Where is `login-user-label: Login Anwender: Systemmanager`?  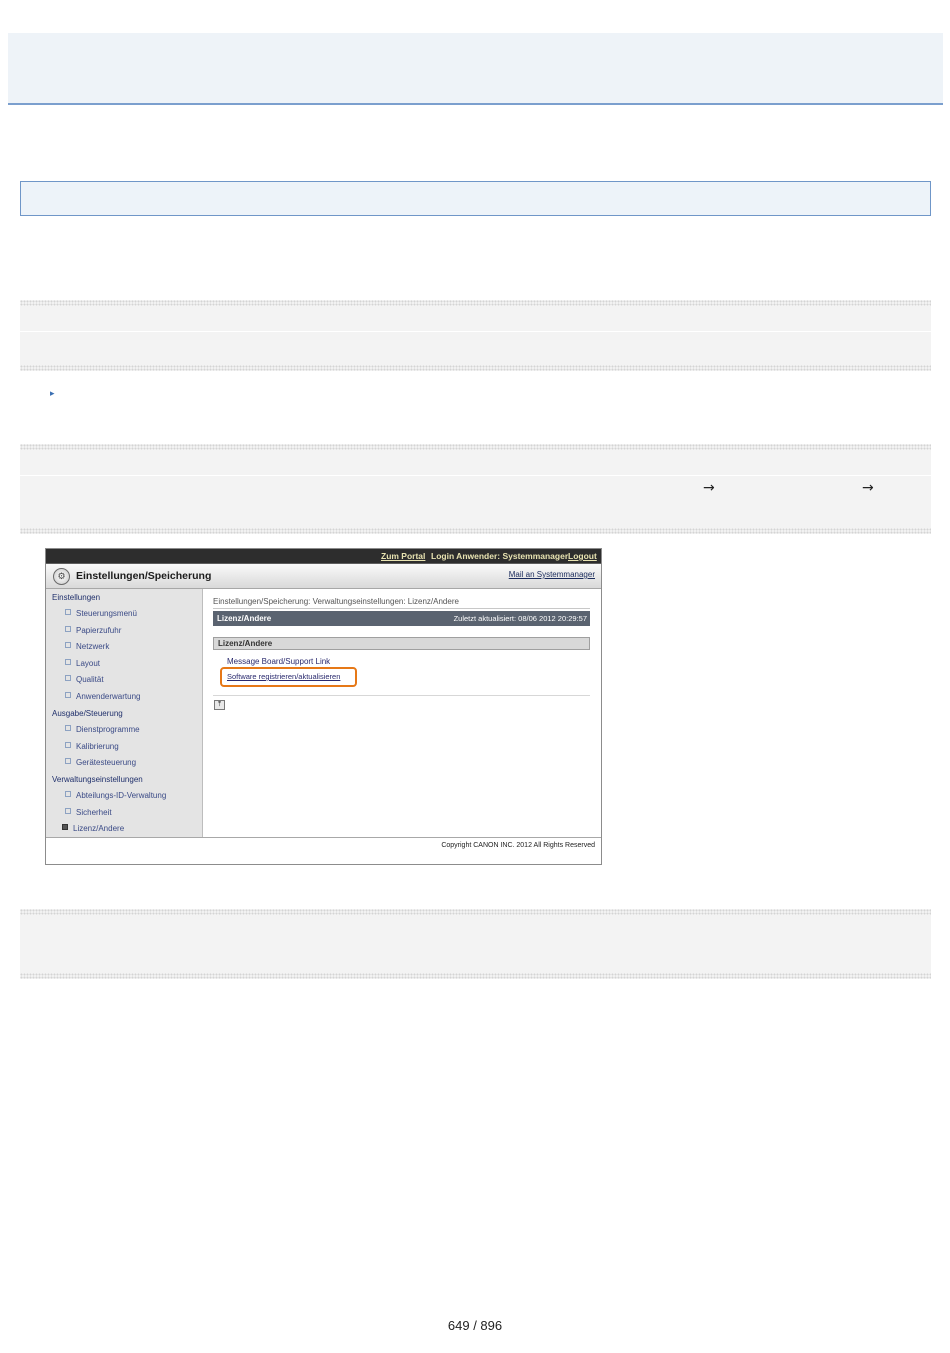 login-user-label: Login Anwender: Systemmanager is located at coordinates (500, 556).